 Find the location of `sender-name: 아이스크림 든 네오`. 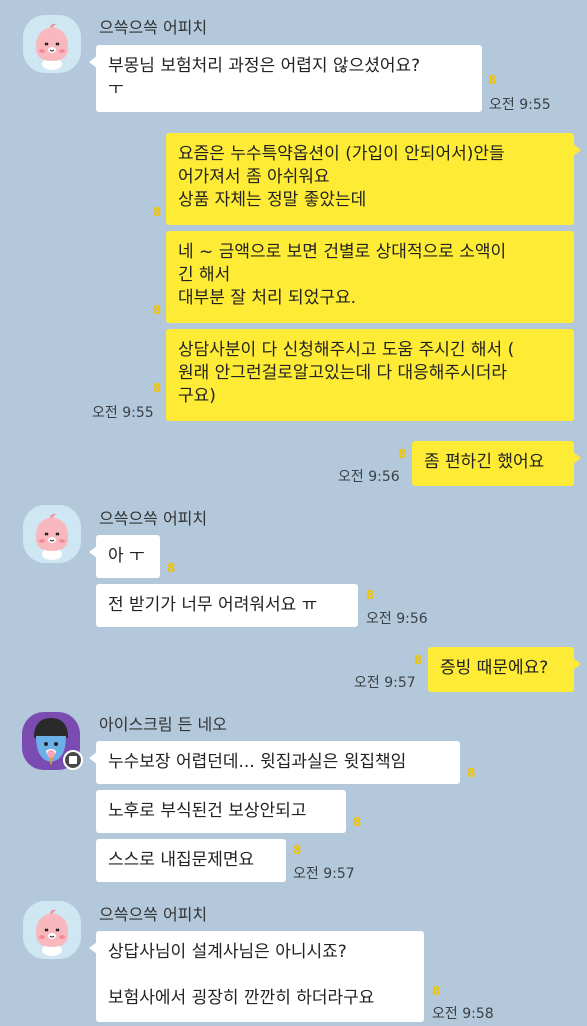

sender-name: 아이스크림 든 네오 is located at coordinates (163, 724).